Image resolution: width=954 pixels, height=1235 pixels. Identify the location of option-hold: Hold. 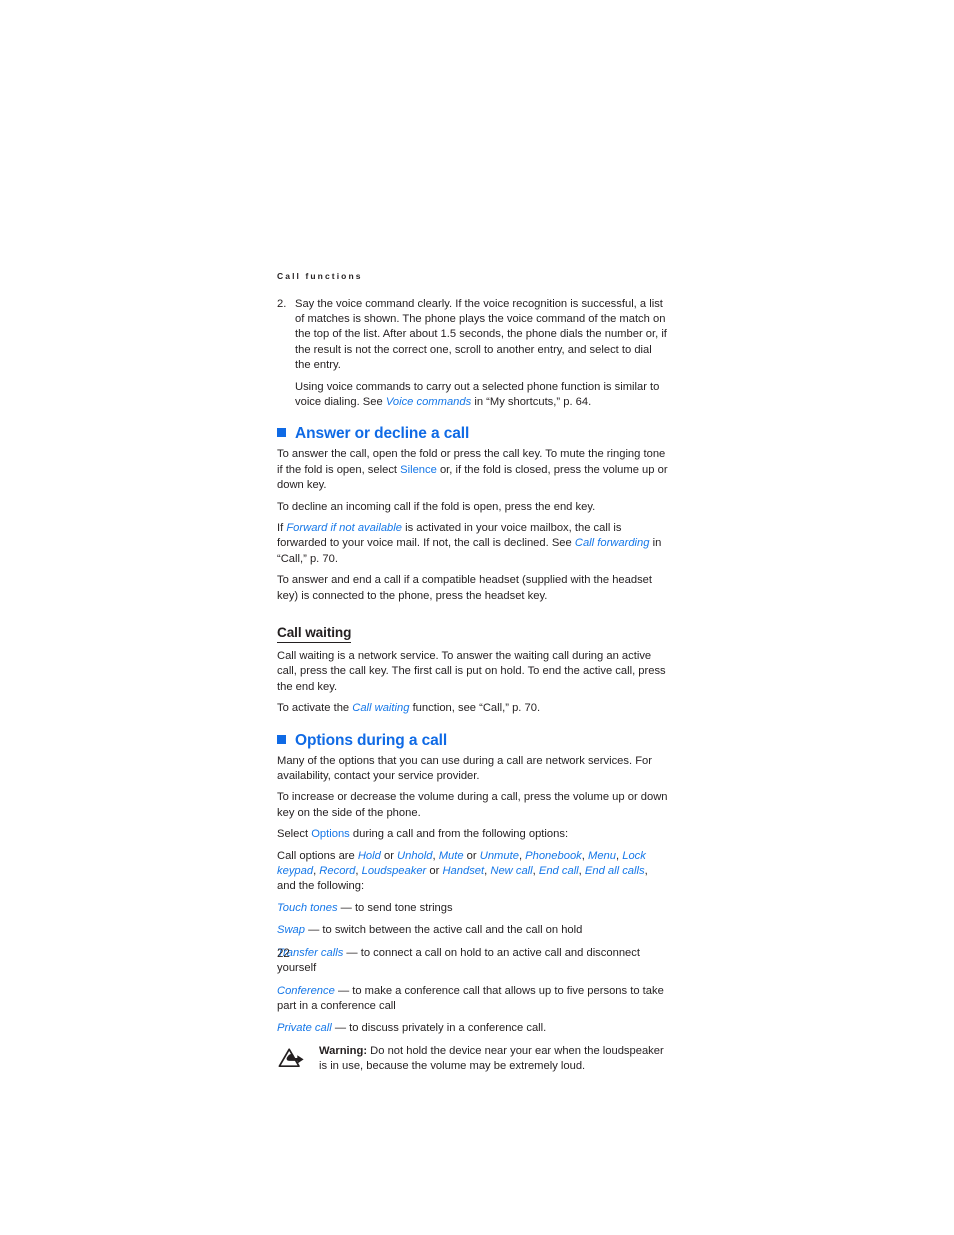
(369, 856).